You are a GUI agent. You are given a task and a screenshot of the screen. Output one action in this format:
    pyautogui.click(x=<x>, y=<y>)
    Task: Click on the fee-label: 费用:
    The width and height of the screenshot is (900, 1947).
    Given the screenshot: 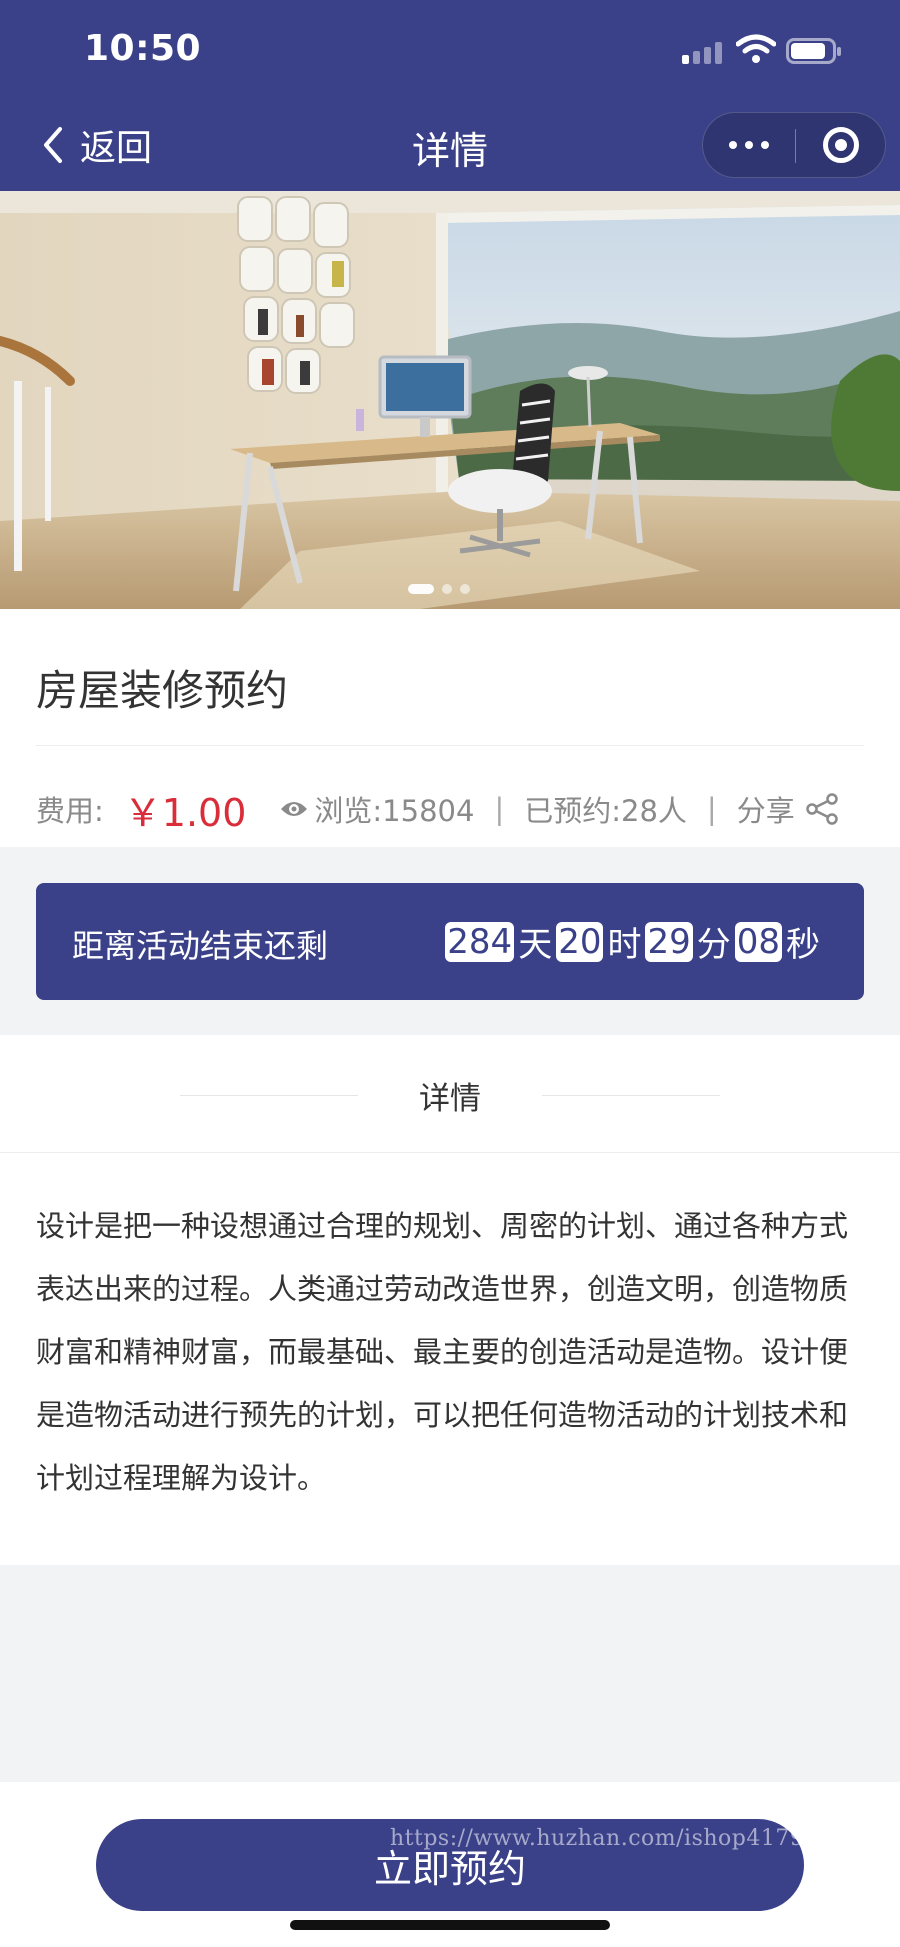 What is the action you would take?
    pyautogui.click(x=70, y=811)
    